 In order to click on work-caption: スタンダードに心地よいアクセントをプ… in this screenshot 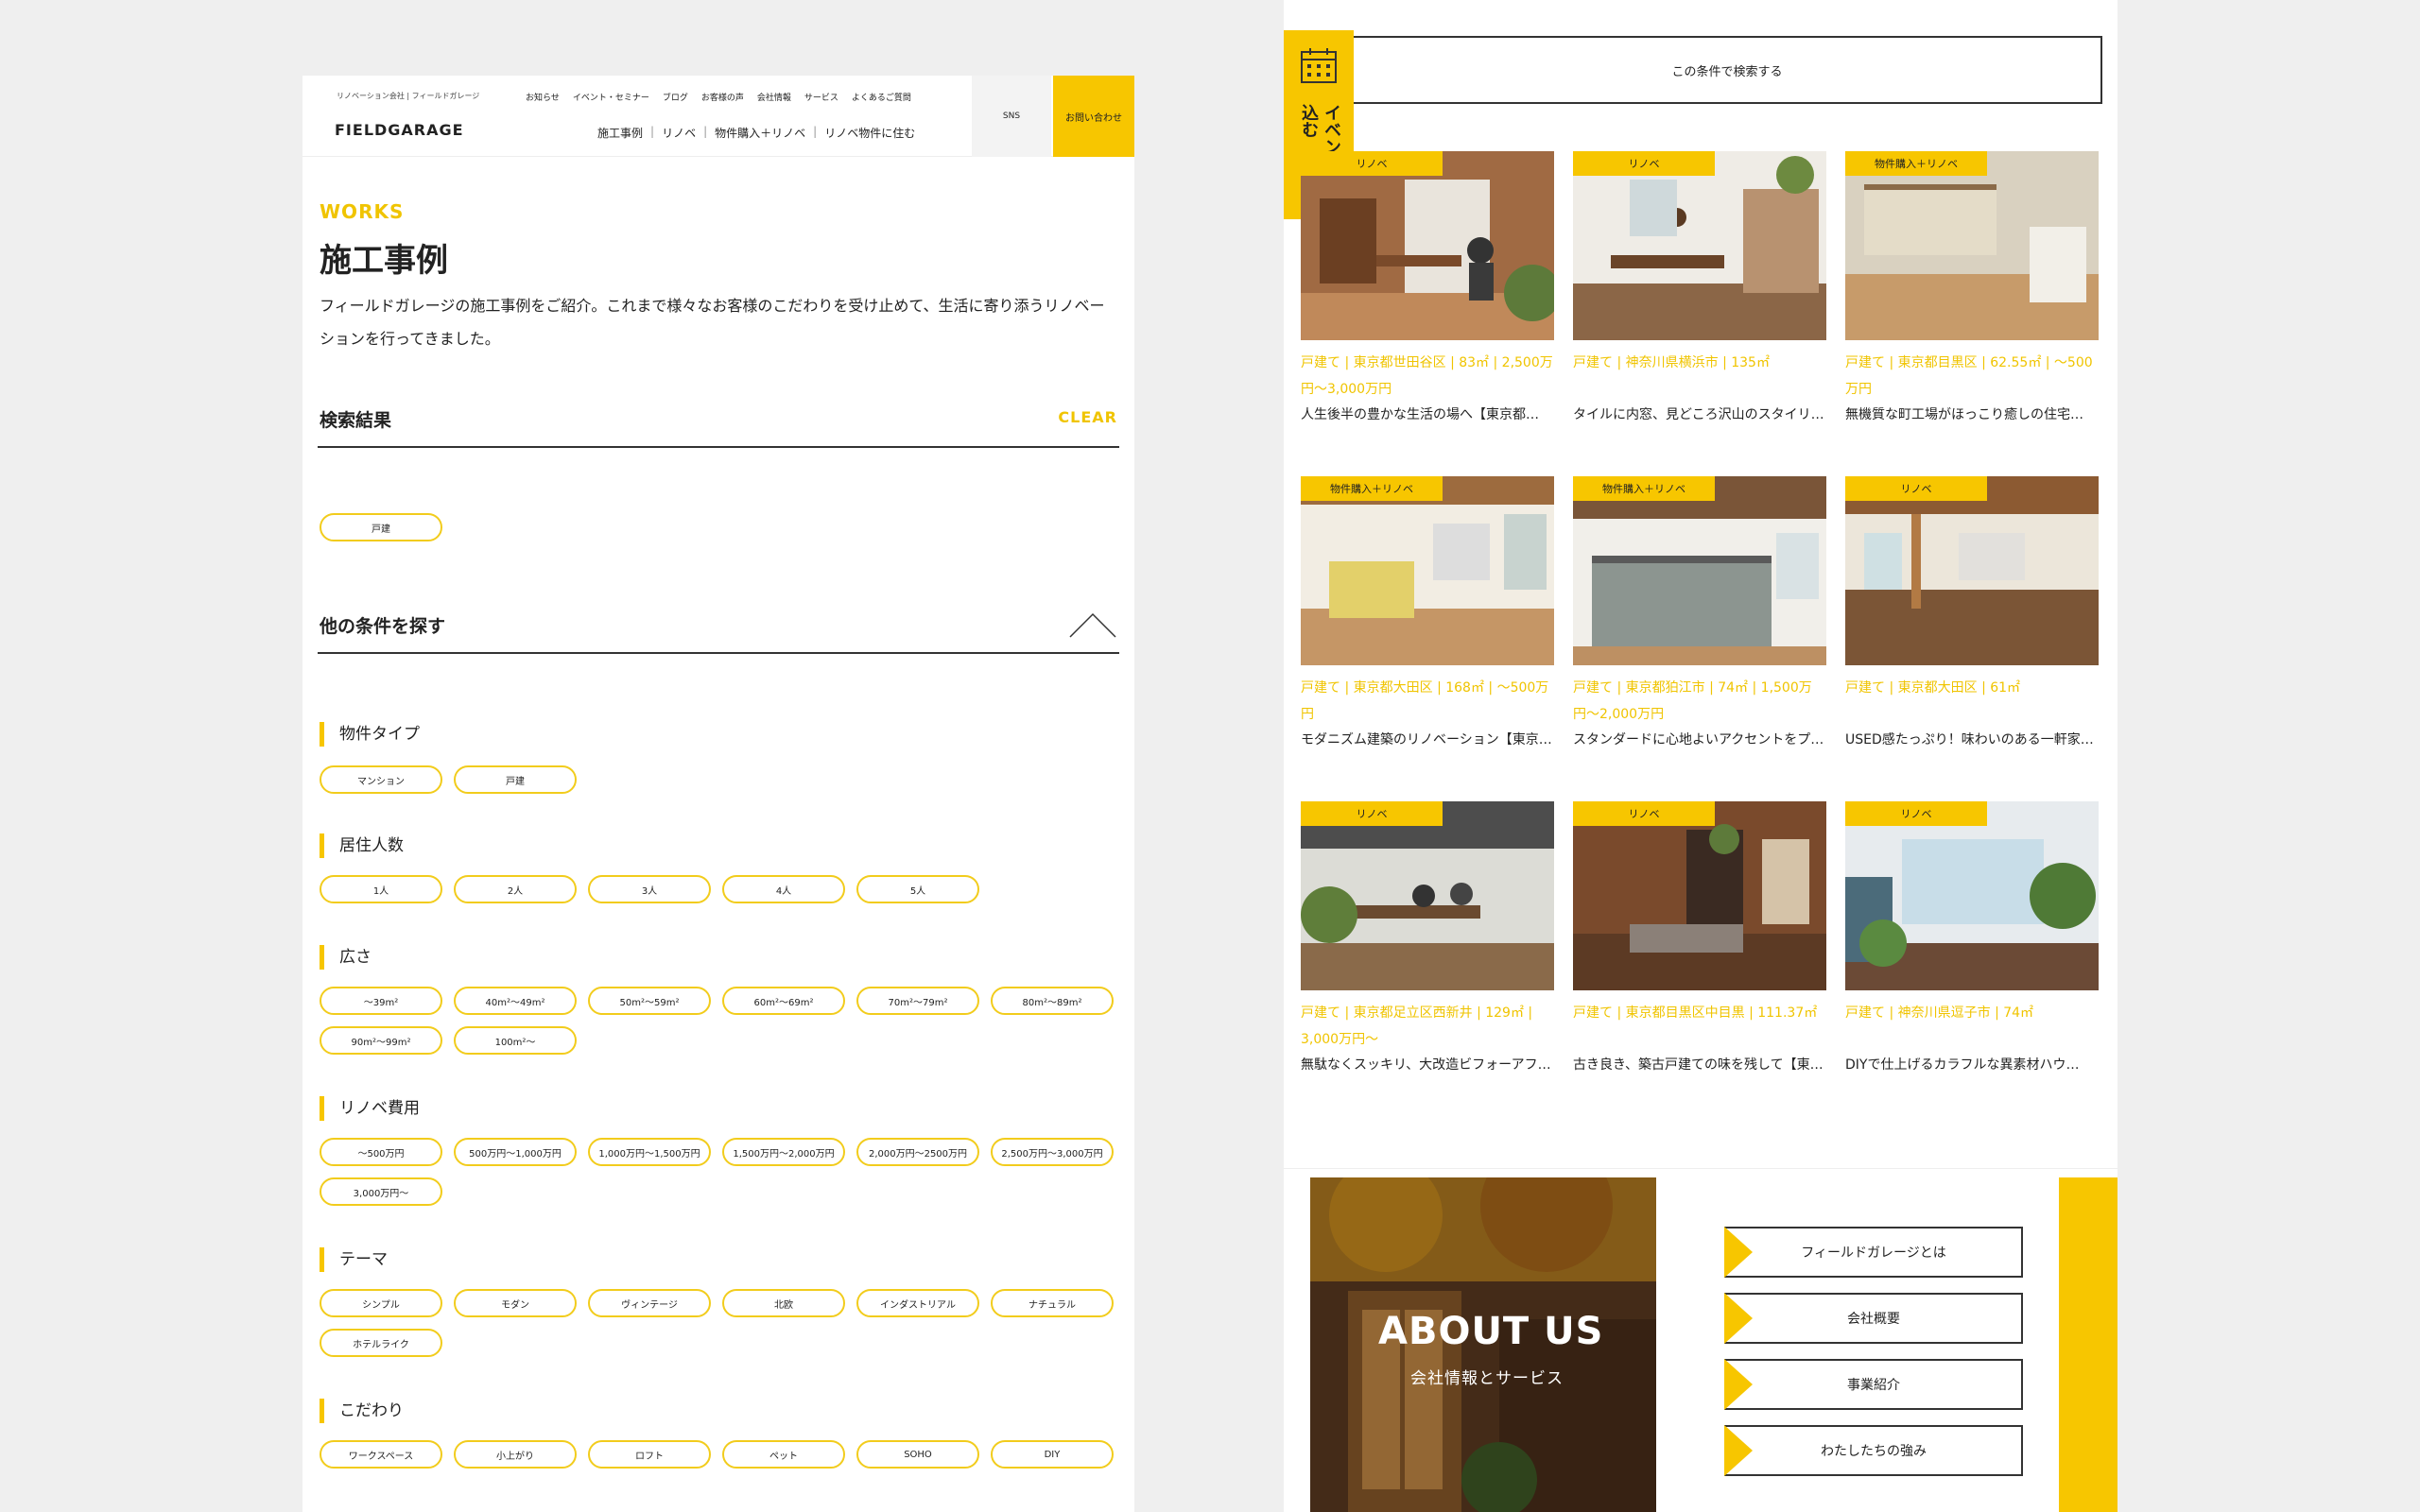, I will do `click(1698, 739)`.